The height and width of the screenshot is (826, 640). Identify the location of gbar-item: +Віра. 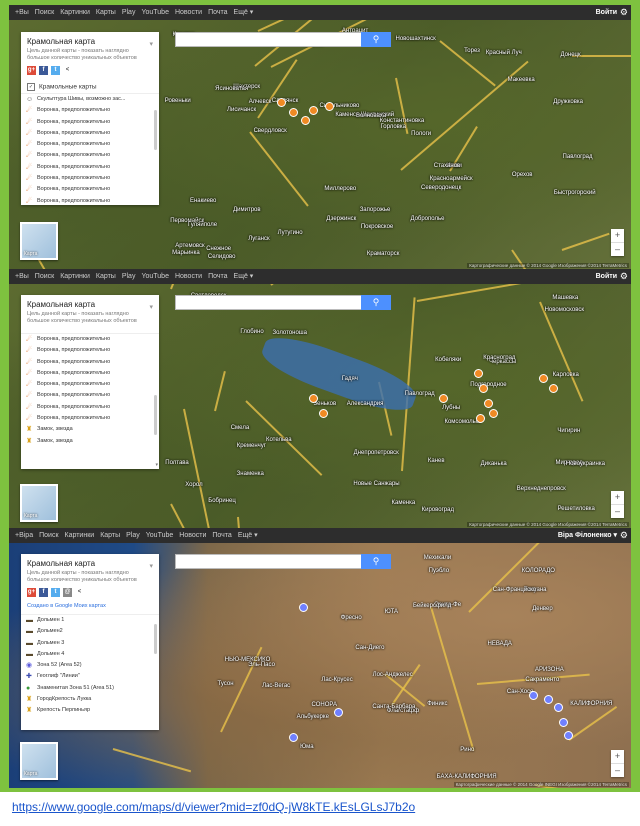
(24, 535).